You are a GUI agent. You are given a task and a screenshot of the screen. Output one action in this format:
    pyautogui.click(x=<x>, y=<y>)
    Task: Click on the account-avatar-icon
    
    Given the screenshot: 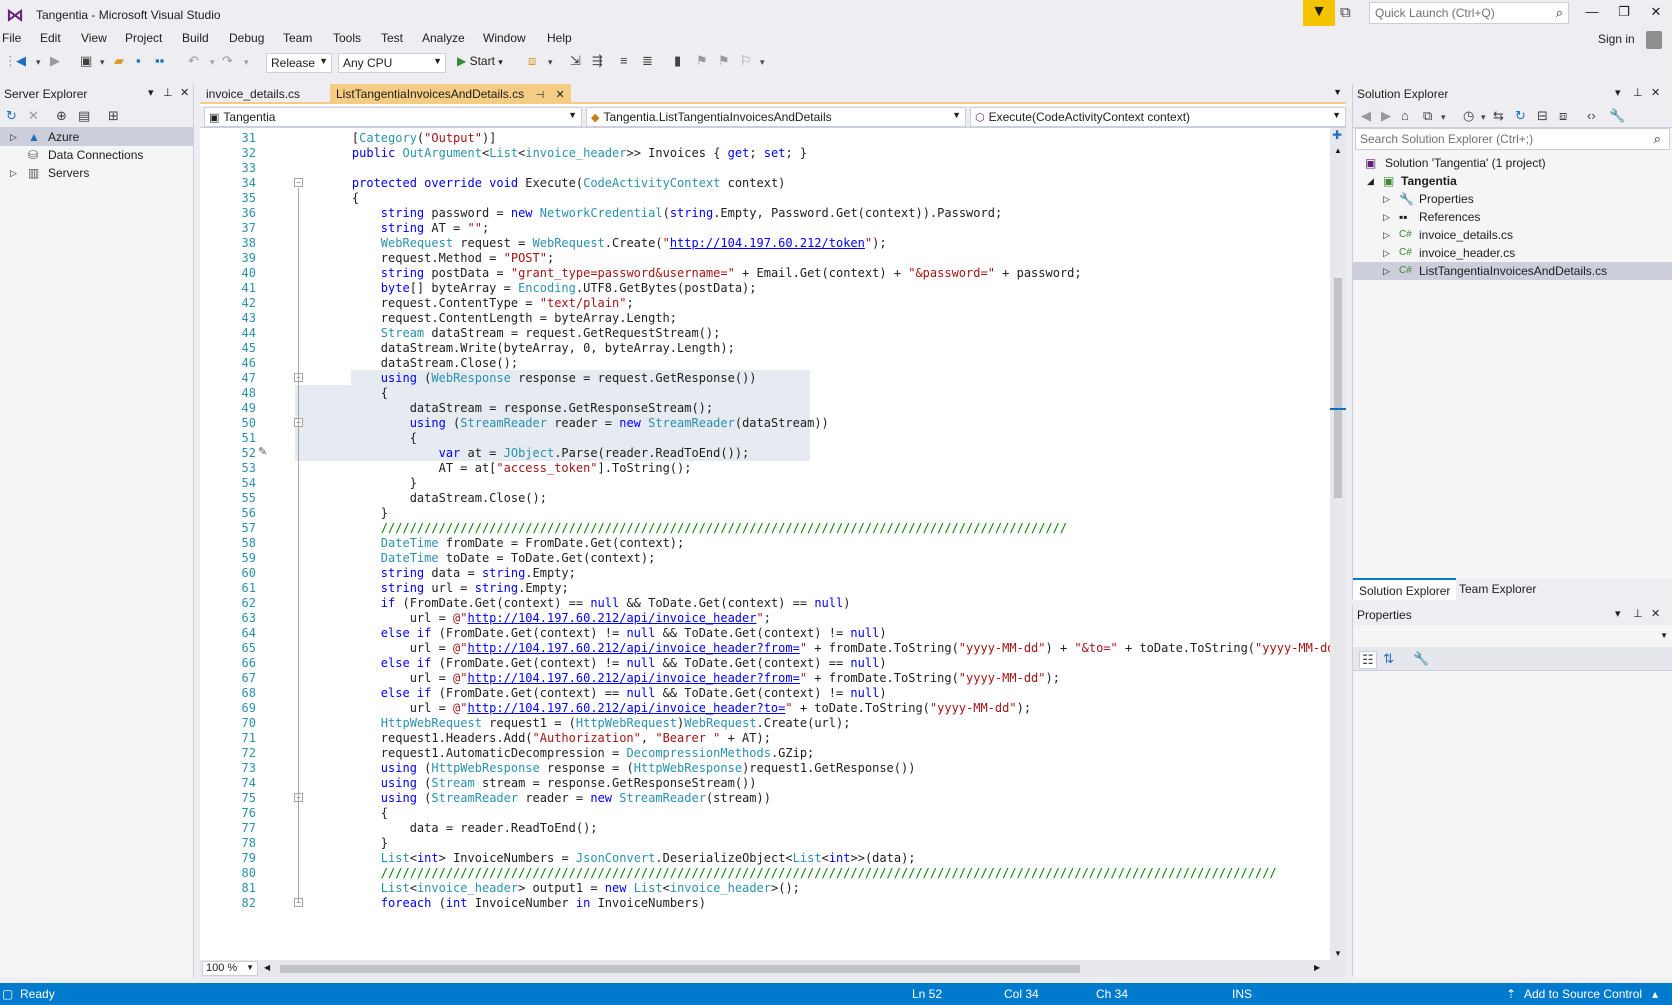 What is the action you would take?
    pyautogui.click(x=1654, y=40)
    